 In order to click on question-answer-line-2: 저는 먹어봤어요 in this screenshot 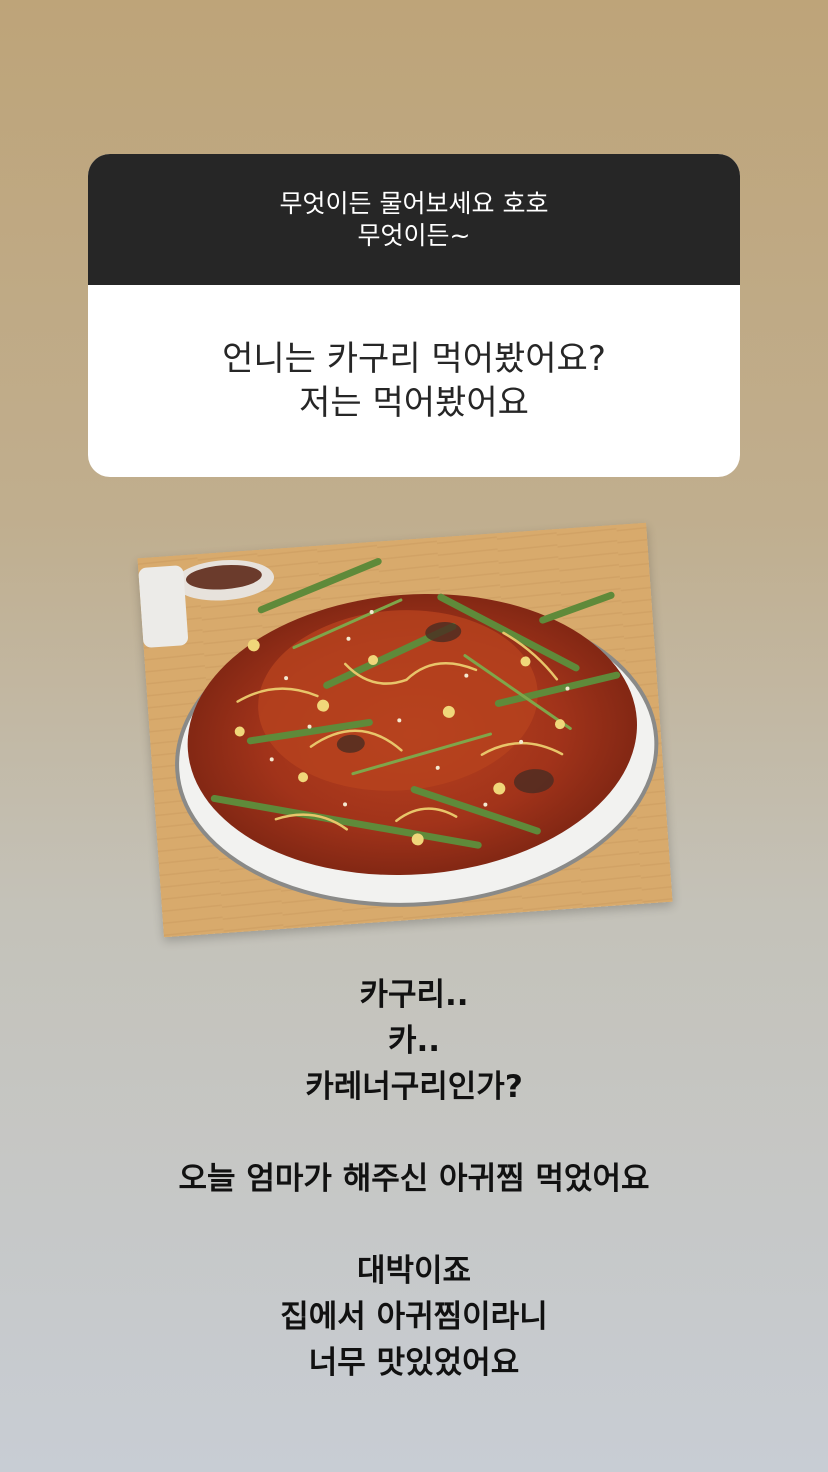, I will do `click(414, 403)`.